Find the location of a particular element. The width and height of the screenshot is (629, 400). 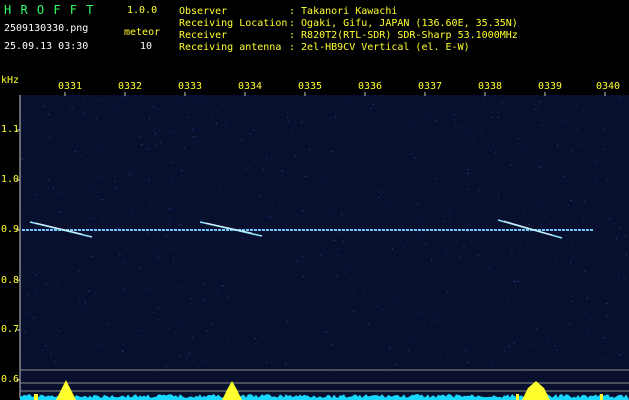

time-tick: 0339 is located at coordinates (550, 86).